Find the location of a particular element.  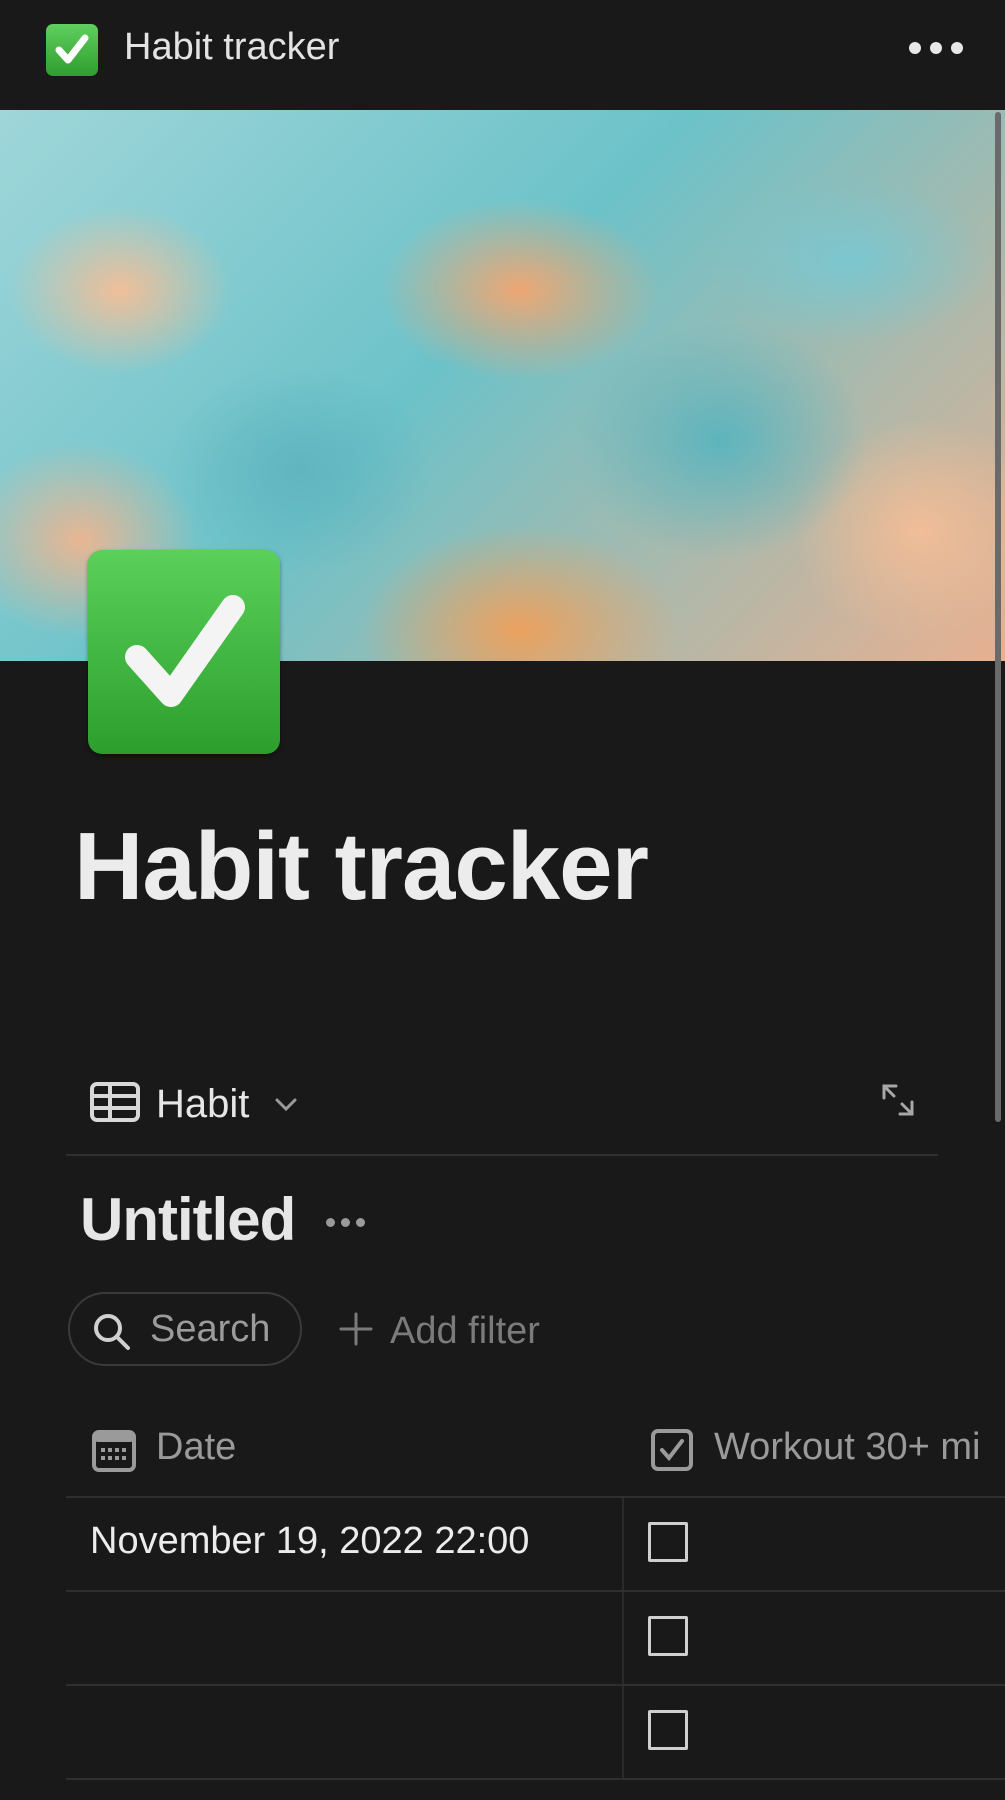

chevron-down-icon is located at coordinates (286, 1106).